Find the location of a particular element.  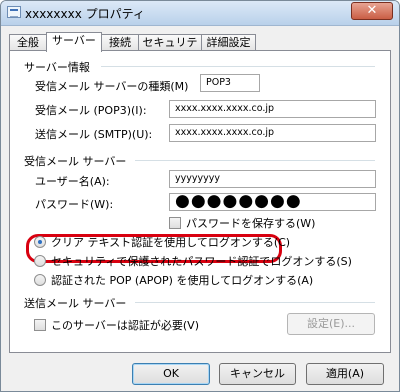

tab-security: セキュリティ is located at coordinates (170, 49).